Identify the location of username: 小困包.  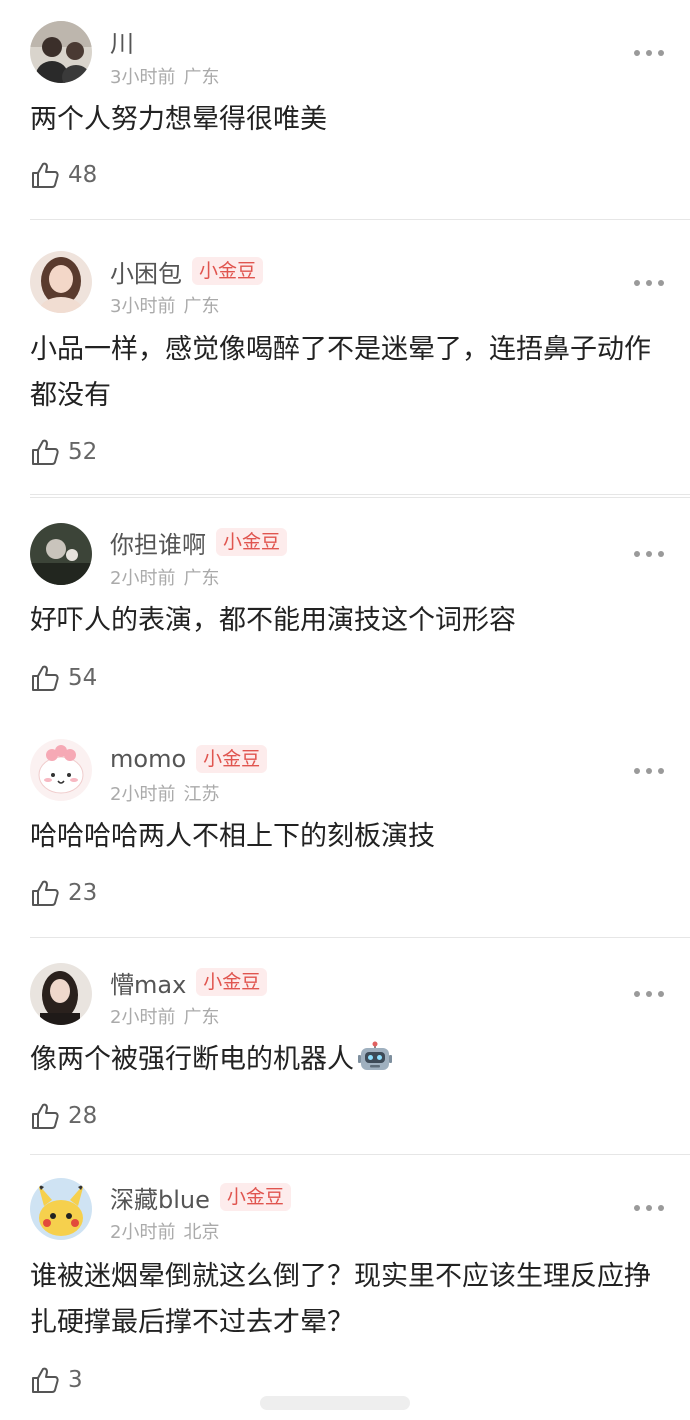
(146, 271).